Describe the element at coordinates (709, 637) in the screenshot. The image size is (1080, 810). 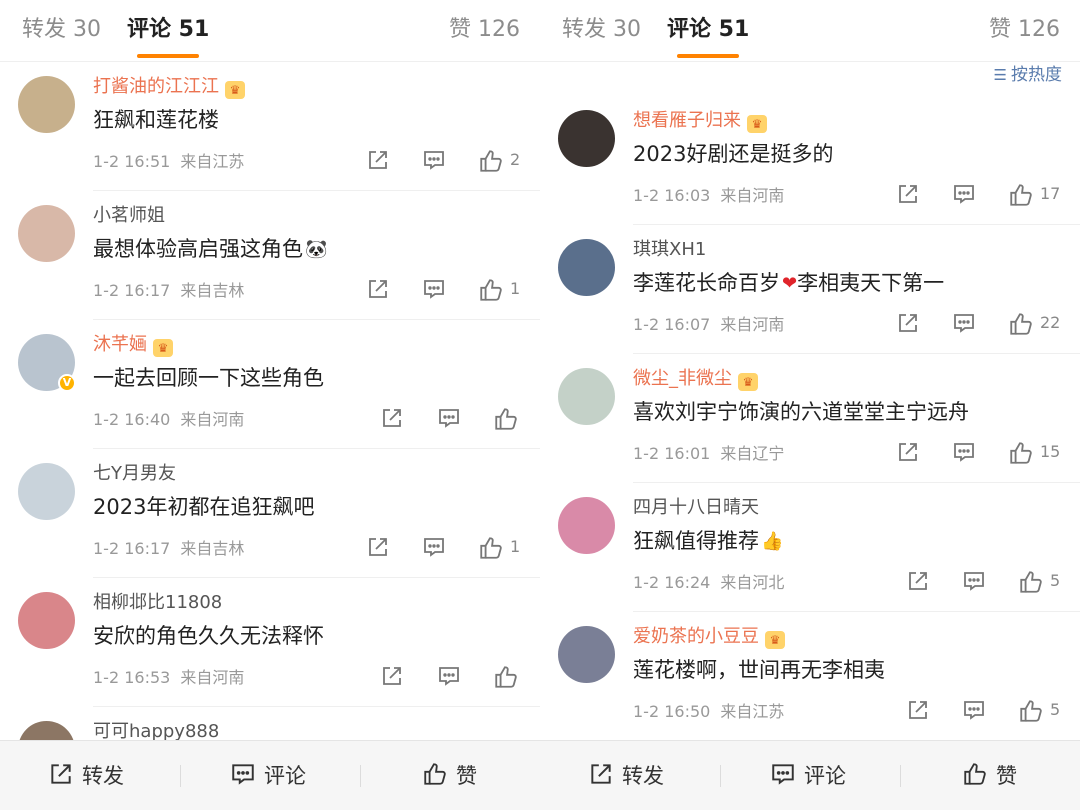
I see `comment-username: 爱奶茶的小豆豆 ♛` at that location.